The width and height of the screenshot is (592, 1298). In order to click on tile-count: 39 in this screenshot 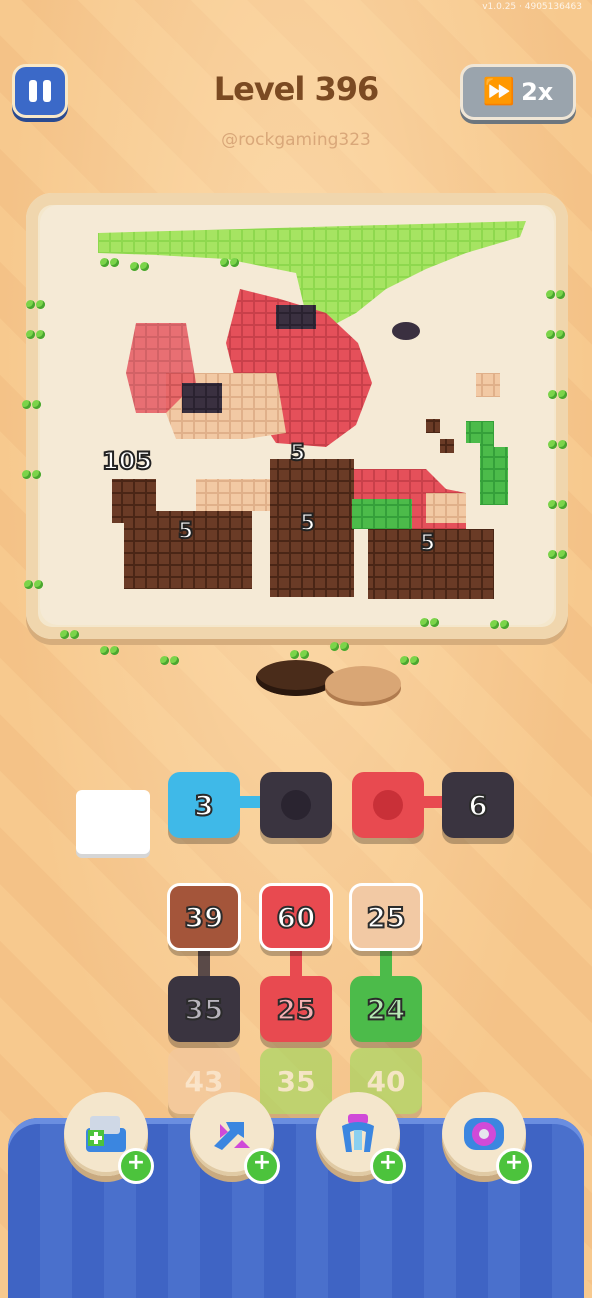, I will do `click(204, 917)`.